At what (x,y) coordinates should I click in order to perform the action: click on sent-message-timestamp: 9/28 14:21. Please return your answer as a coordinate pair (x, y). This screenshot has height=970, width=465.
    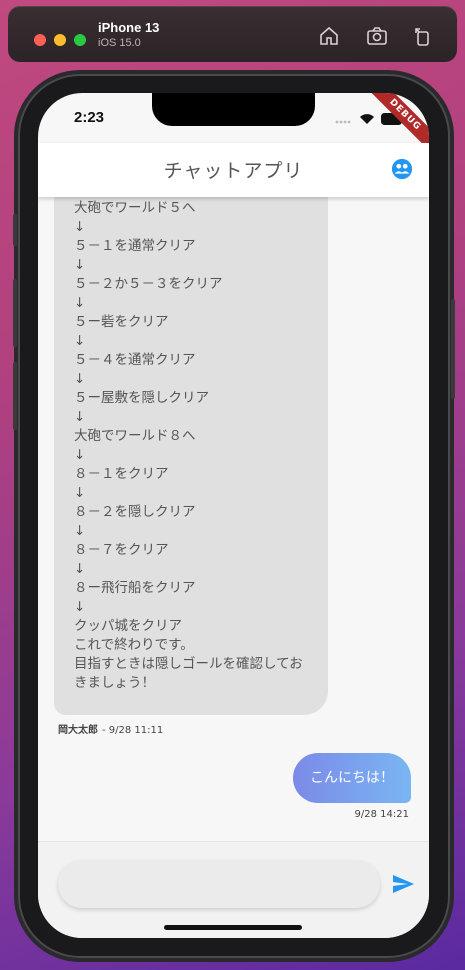
    Looking at the image, I should click on (381, 814).